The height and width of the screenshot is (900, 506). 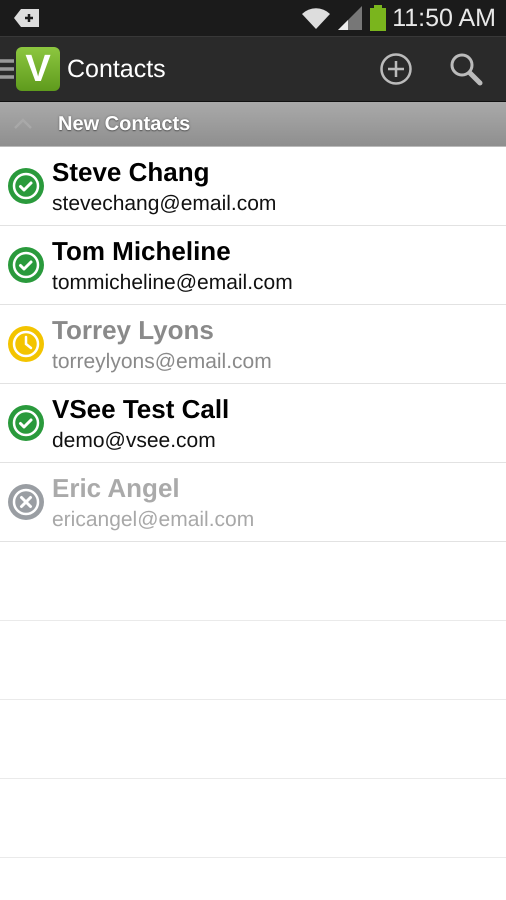 What do you see at coordinates (141, 409) in the screenshot?
I see `contact-name: VSee Test Call` at bounding box center [141, 409].